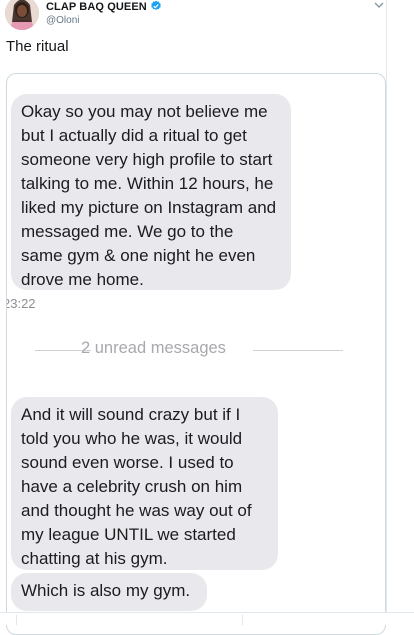  What do you see at coordinates (37, 46) in the screenshot?
I see `tweet-text: The ritual` at bounding box center [37, 46].